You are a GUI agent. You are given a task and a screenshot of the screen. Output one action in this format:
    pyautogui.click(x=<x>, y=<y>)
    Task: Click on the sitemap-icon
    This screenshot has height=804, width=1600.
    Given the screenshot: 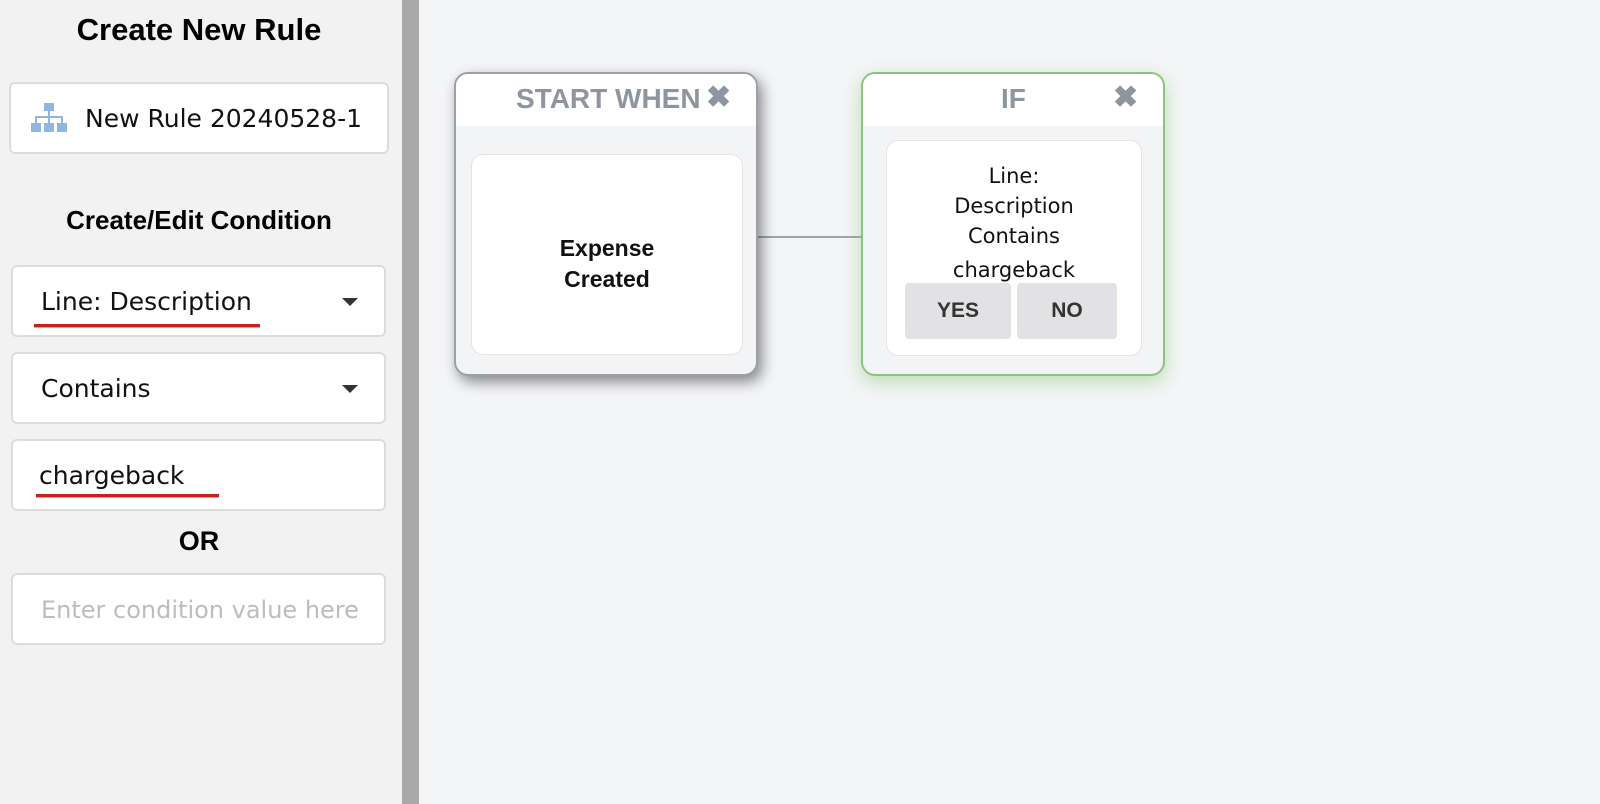 What is the action you would take?
    pyautogui.click(x=49, y=117)
    